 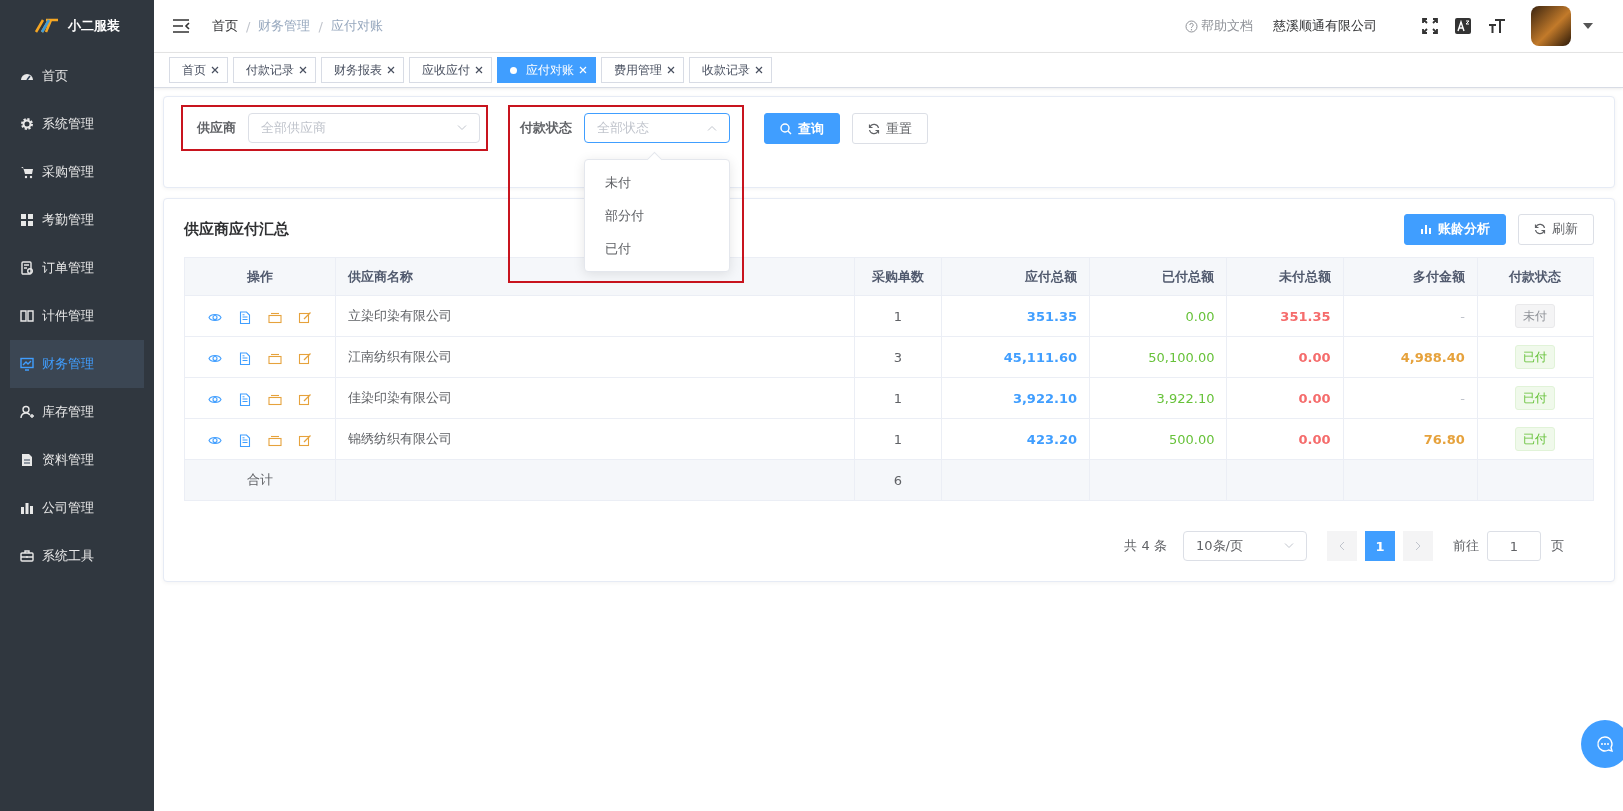 What do you see at coordinates (1430, 26) in the screenshot?
I see `fullscreen-icon` at bounding box center [1430, 26].